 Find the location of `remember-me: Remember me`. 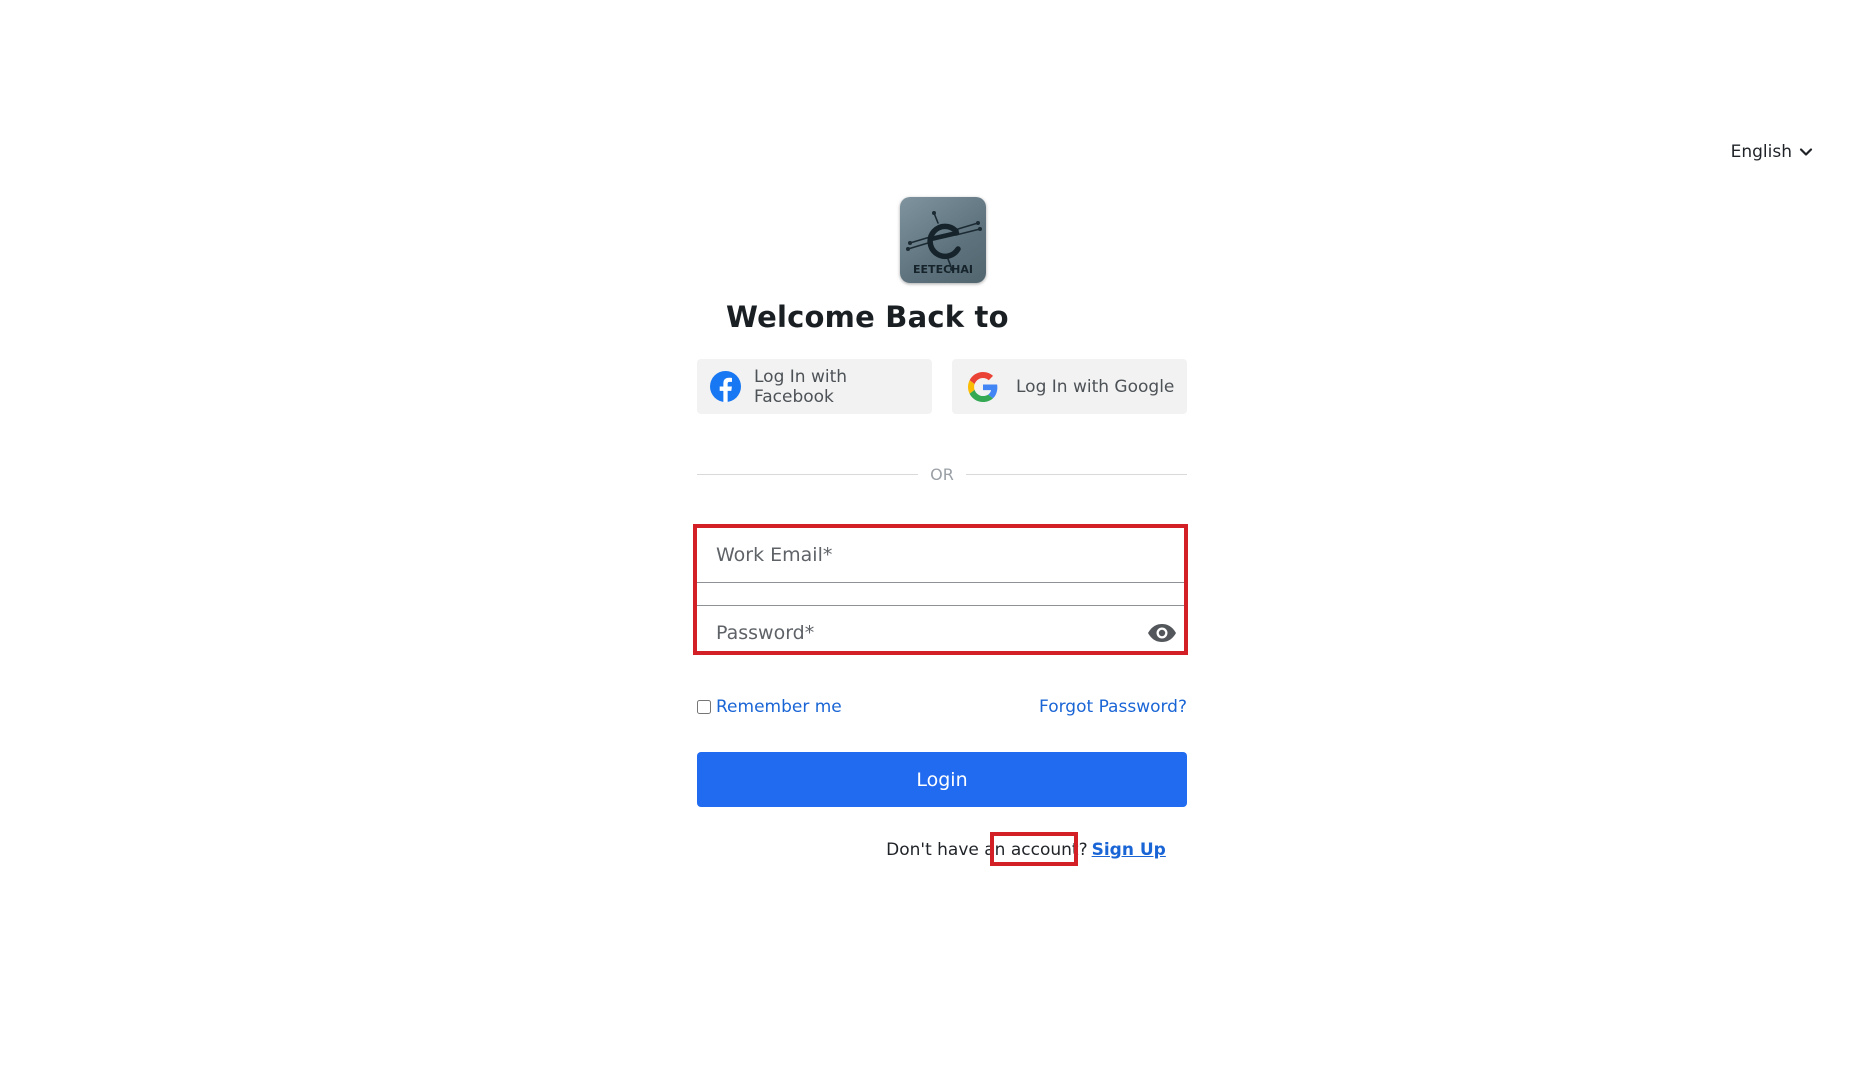

remember-me: Remember me is located at coordinates (769, 707).